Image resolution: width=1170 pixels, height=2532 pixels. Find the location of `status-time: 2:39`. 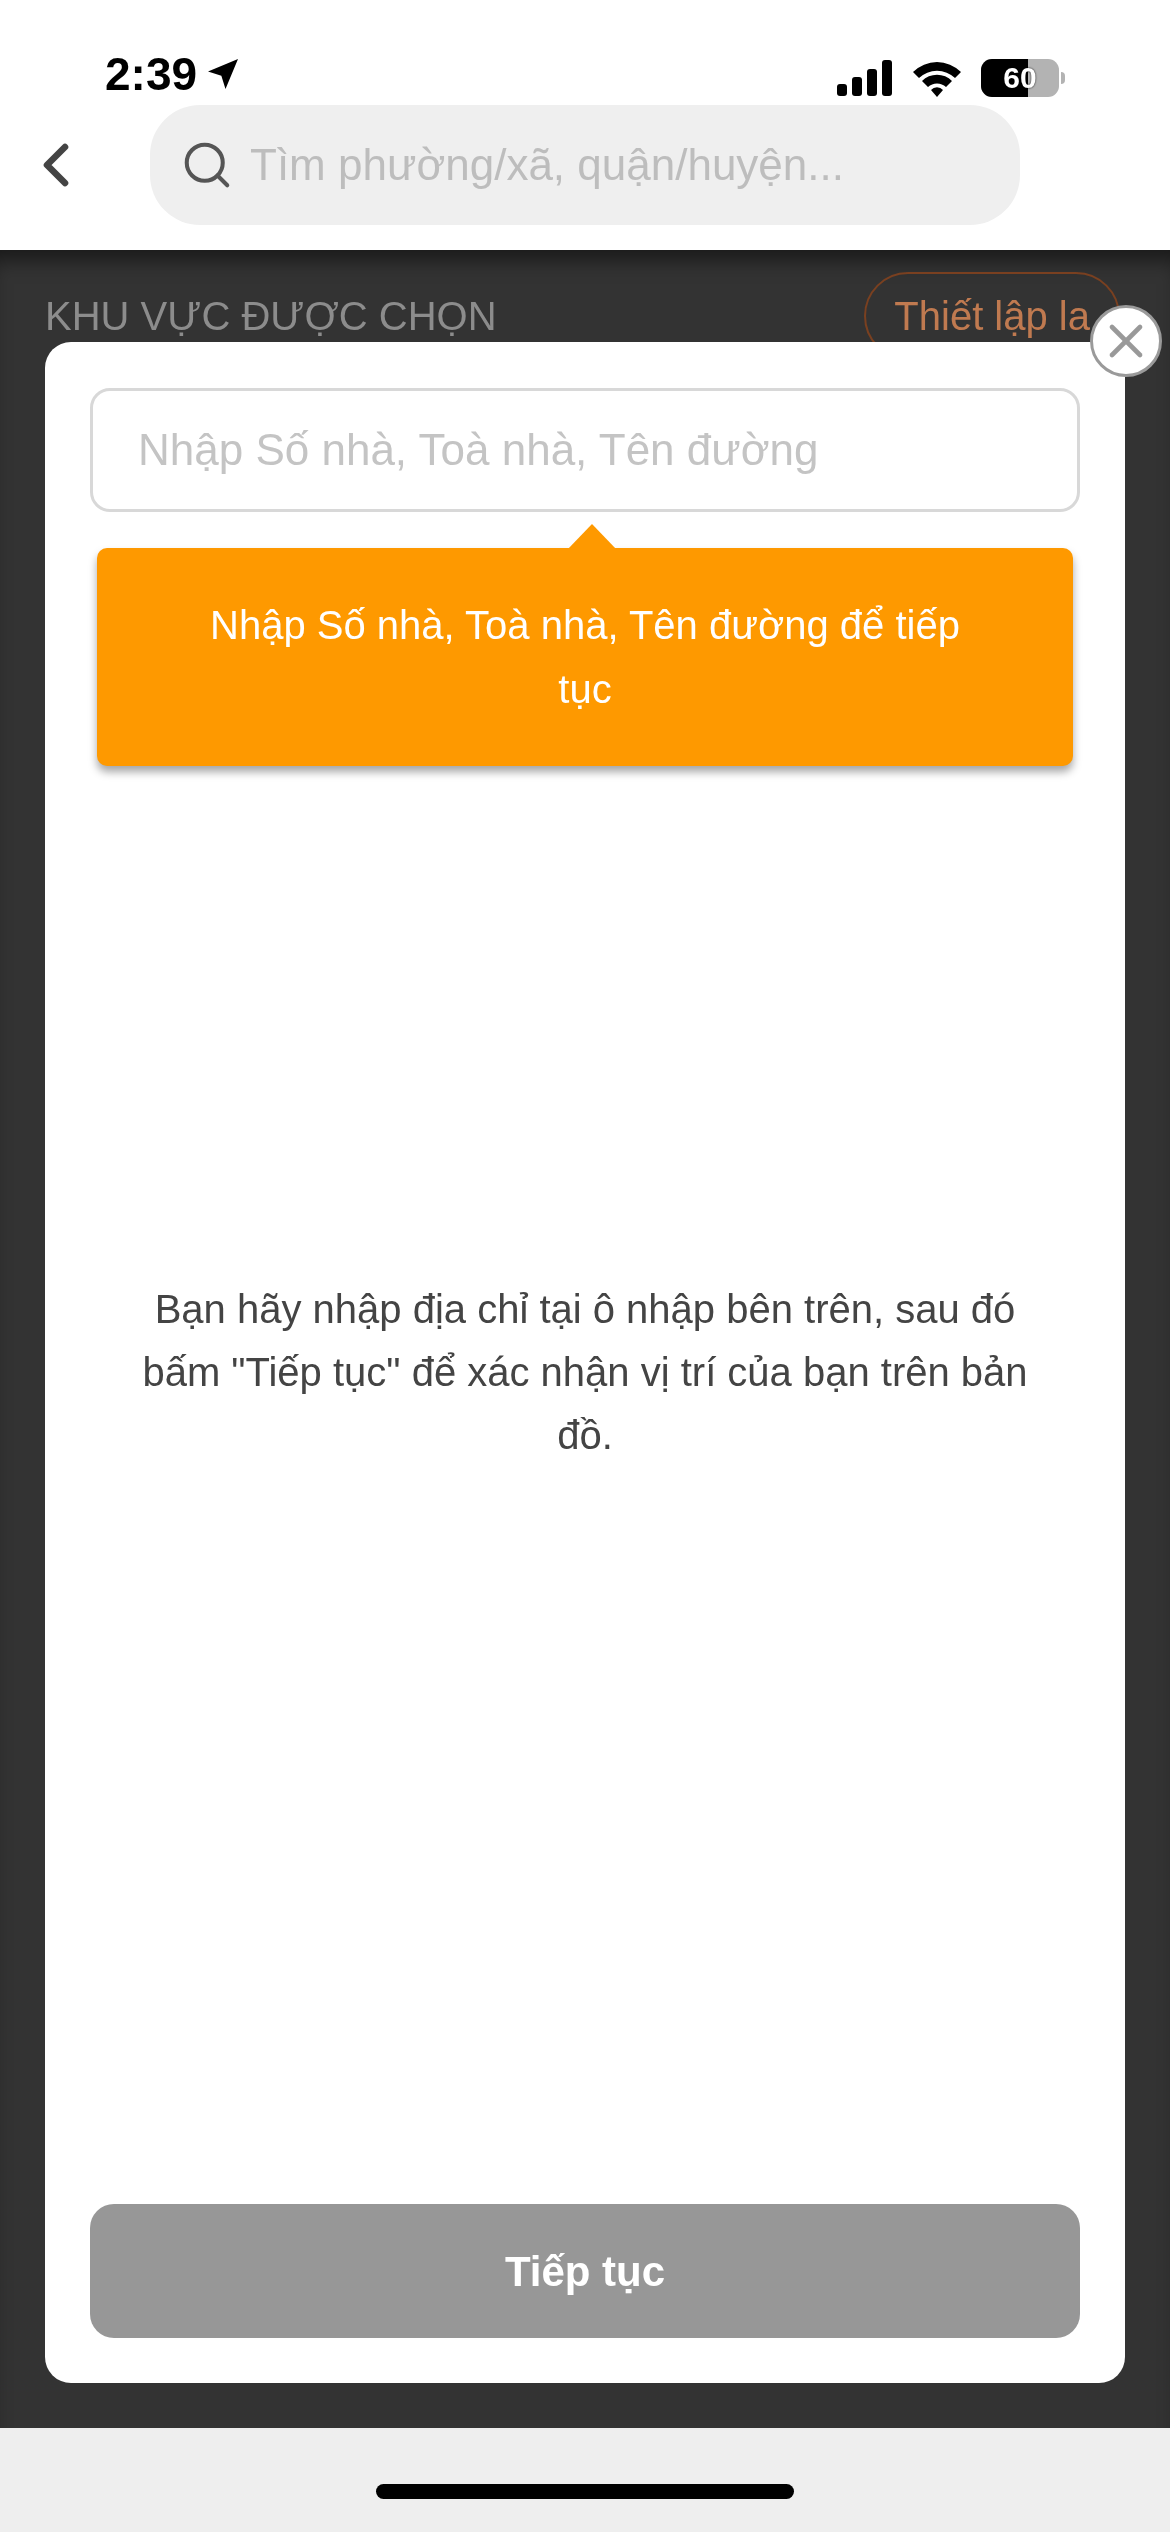

status-time: 2:39 is located at coordinates (151, 74).